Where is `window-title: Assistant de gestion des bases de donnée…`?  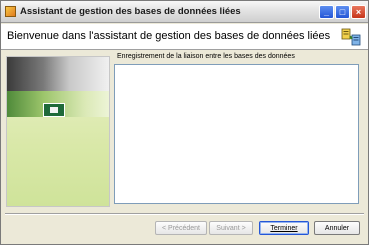 window-title: Assistant de gestion des bases de donnée… is located at coordinates (130, 11).